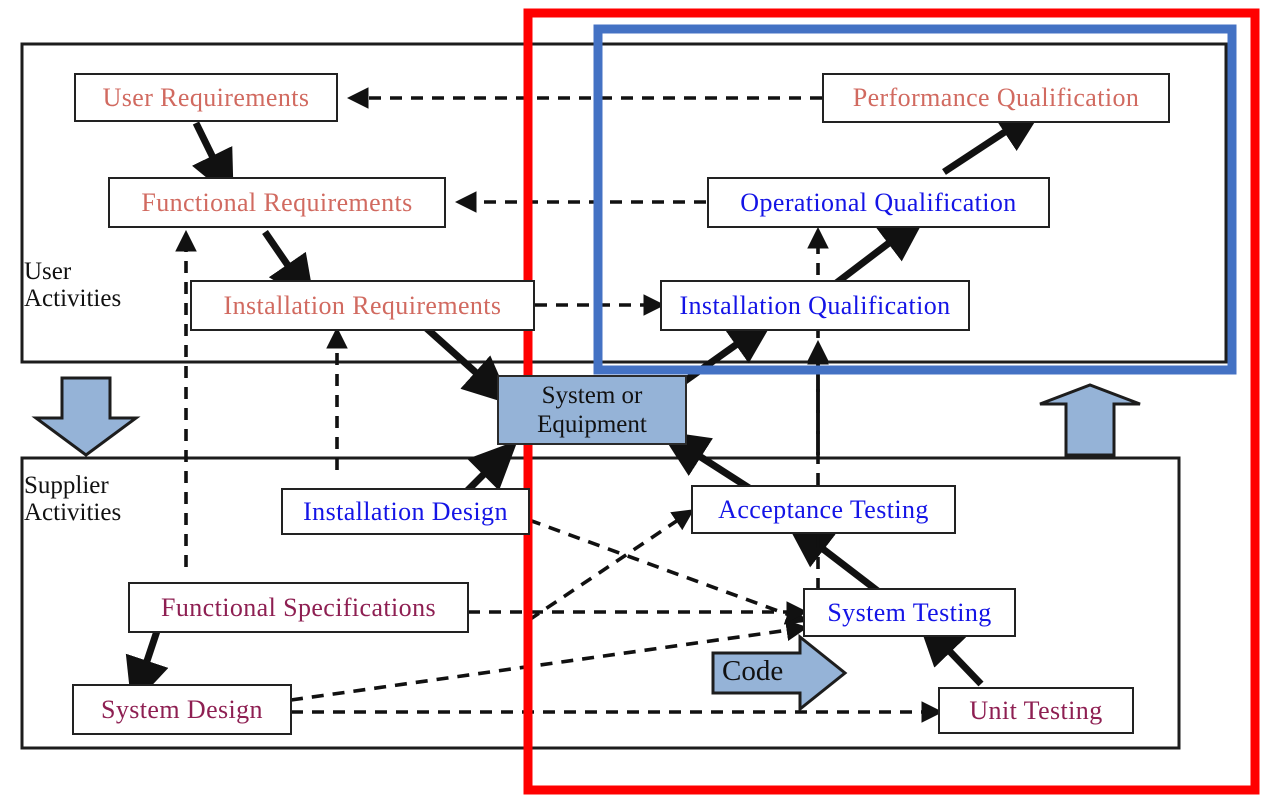 The width and height of the screenshot is (1268, 810). What do you see at coordinates (592, 424) in the screenshot?
I see `system-or-equipment-line2: Equipment` at bounding box center [592, 424].